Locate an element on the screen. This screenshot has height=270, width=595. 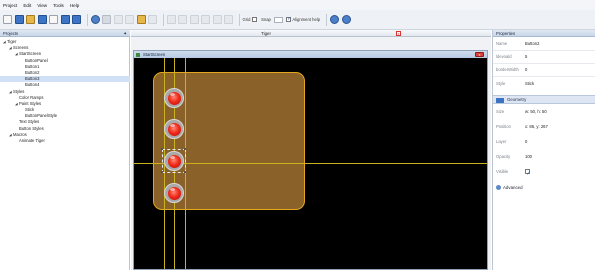
grid-size-input is located at coordinates (278, 19).